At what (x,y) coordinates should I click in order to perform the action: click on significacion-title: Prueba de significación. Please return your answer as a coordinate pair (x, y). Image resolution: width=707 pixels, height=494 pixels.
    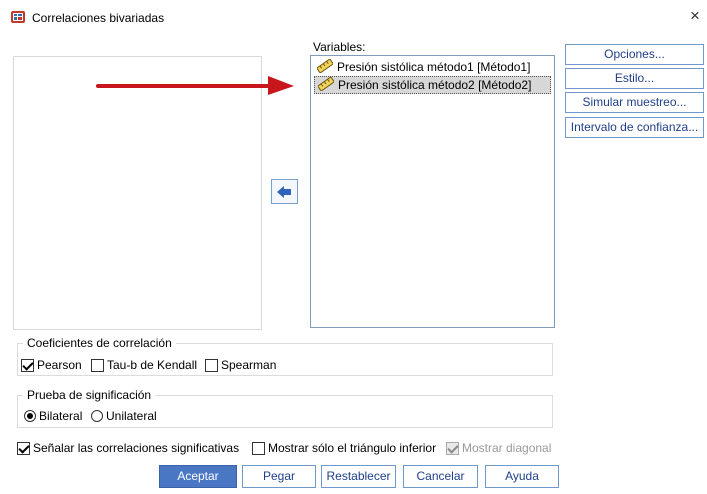
    Looking at the image, I should click on (89, 395).